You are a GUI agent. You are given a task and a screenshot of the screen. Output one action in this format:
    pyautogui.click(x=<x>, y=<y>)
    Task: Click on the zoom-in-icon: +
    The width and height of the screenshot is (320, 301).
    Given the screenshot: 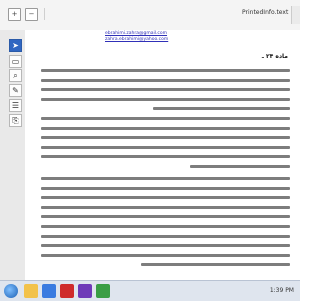 What is the action you would take?
    pyautogui.click(x=14, y=14)
    